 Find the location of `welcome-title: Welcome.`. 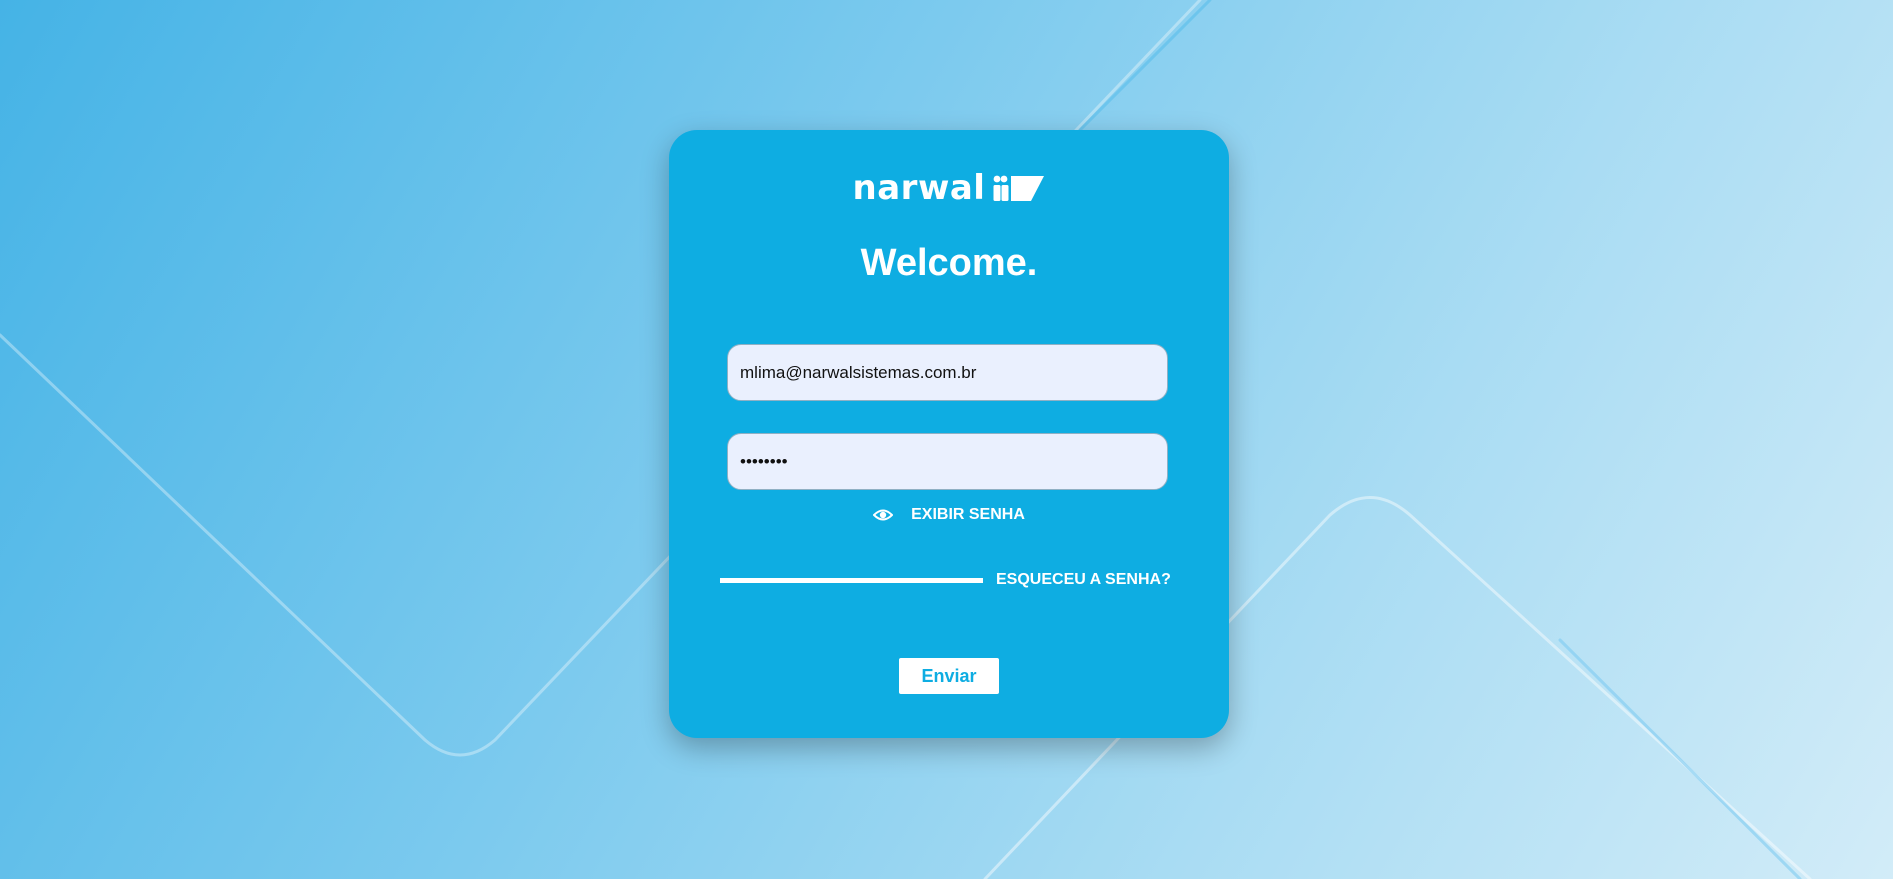

welcome-title: Welcome. is located at coordinates (949, 263).